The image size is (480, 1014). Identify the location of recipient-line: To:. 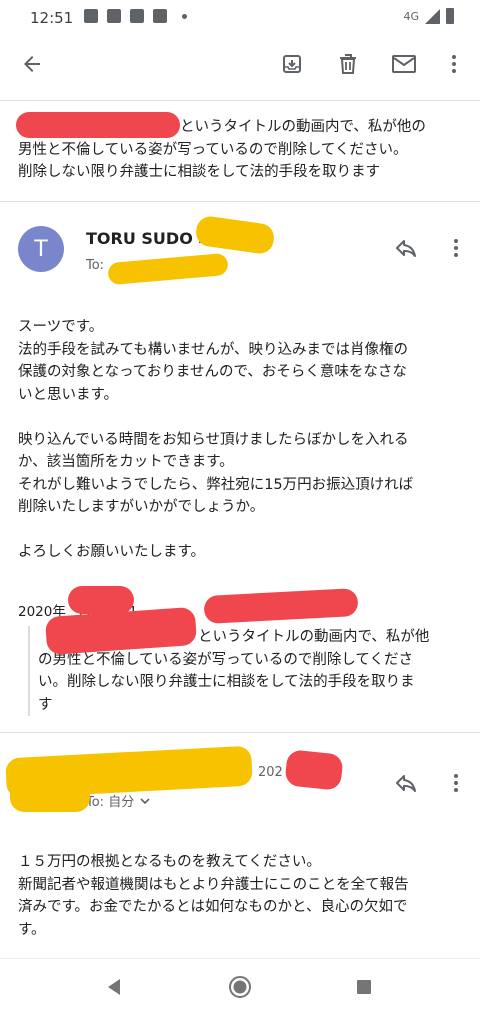
(95, 265).